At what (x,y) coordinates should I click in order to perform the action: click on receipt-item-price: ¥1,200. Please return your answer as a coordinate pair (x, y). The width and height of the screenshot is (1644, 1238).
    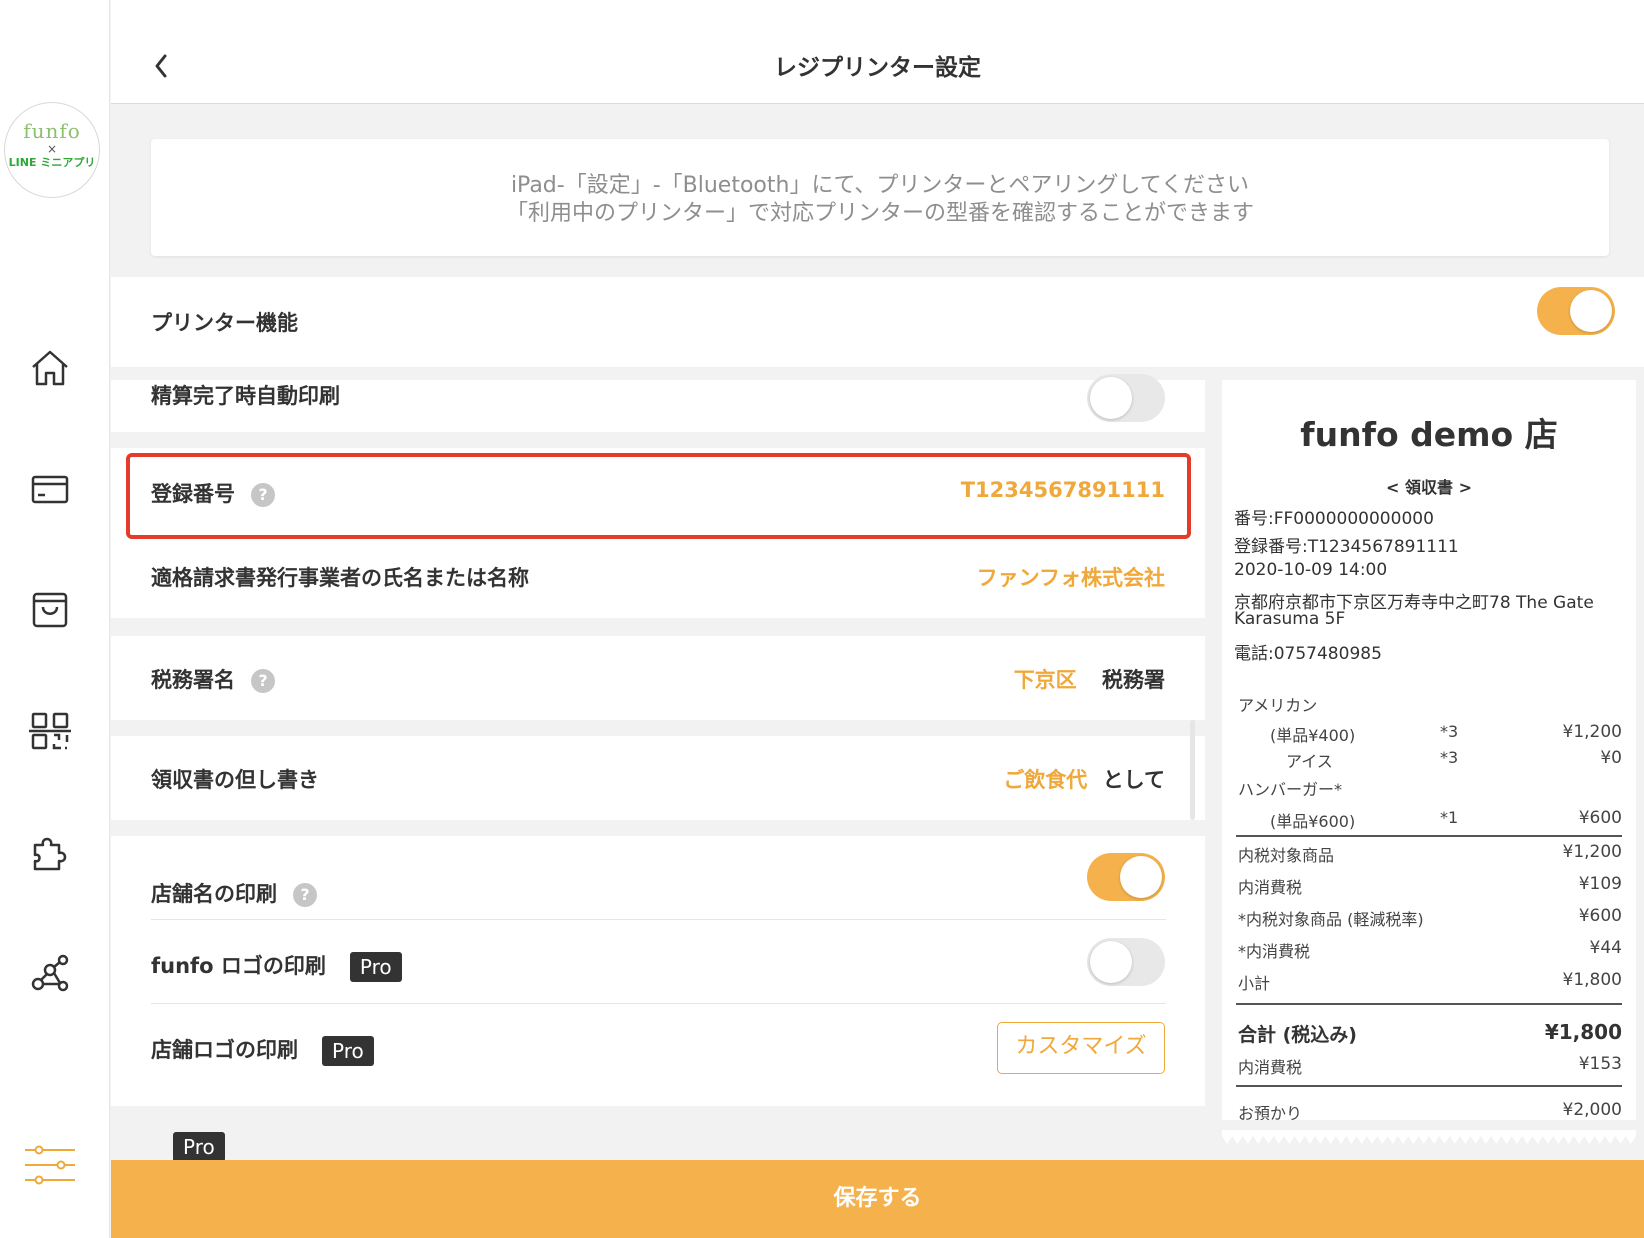
    Looking at the image, I should click on (1592, 732).